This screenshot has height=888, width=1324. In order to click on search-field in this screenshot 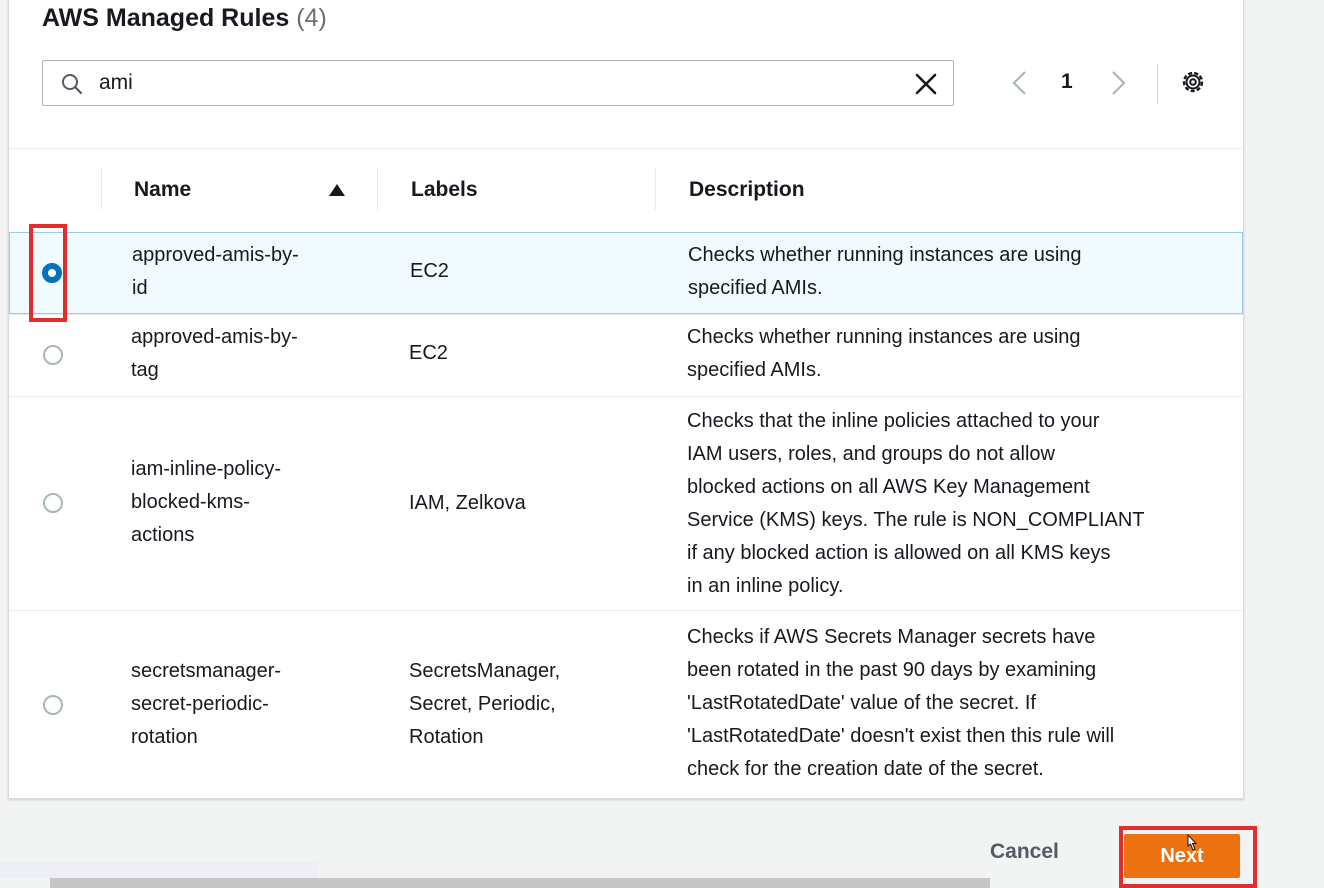, I will do `click(498, 83)`.